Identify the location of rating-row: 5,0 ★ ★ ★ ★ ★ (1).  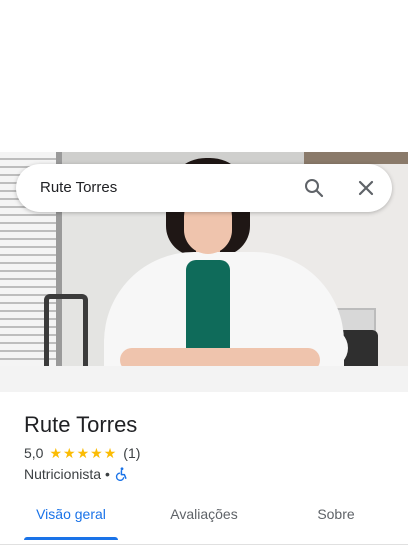
(82, 453).